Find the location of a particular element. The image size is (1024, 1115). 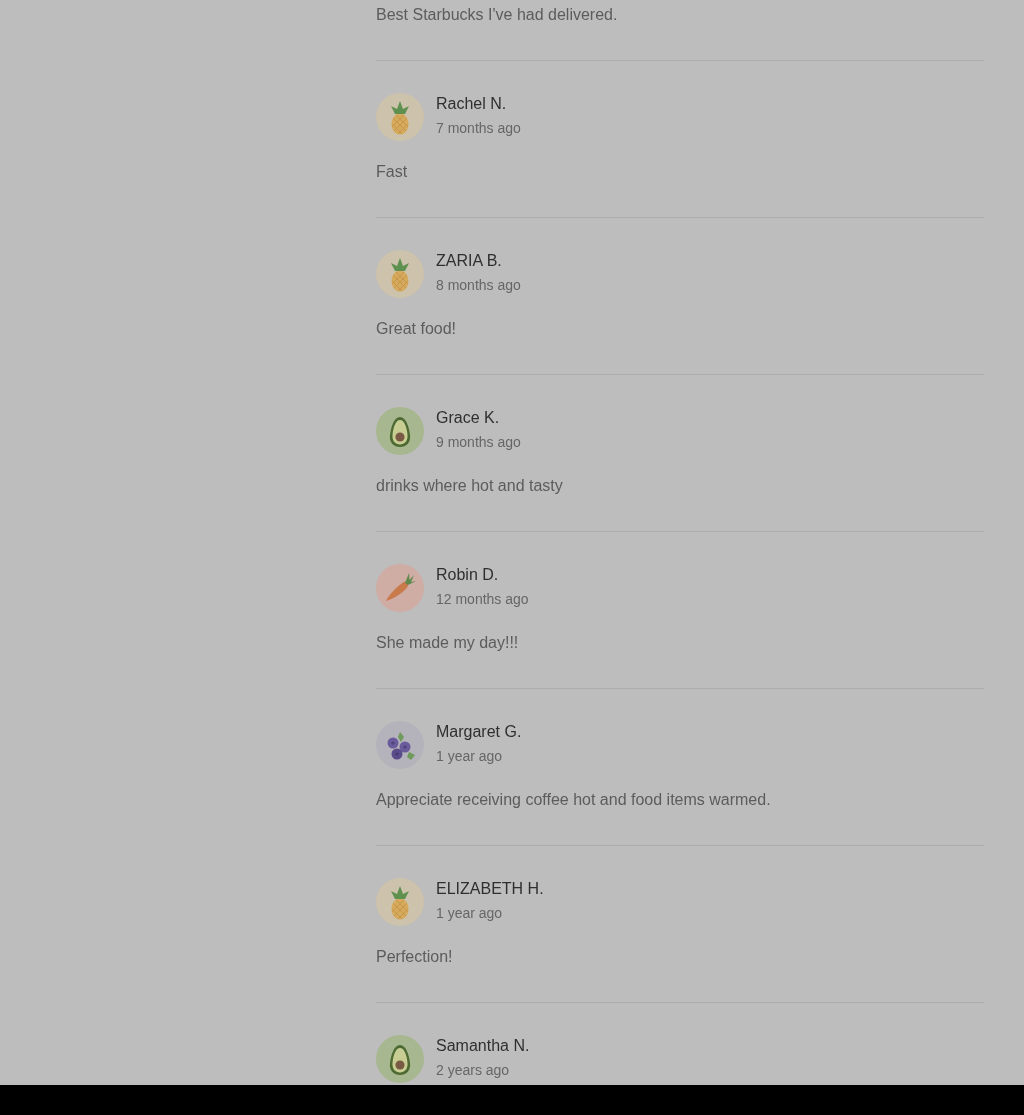

review-text: Appreciate receiving coffee hot and food items warmed. is located at coordinates (573, 800).